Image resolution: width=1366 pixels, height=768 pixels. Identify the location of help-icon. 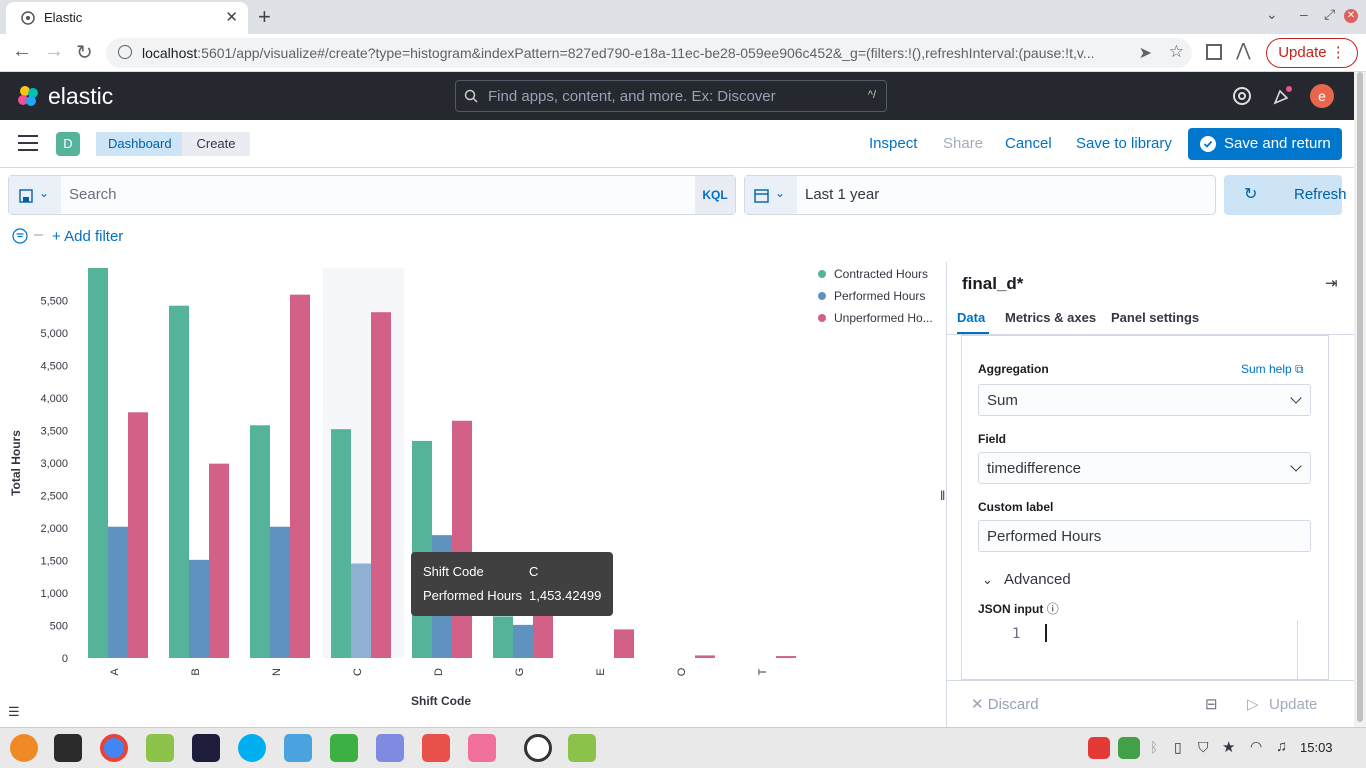
(1242, 96).